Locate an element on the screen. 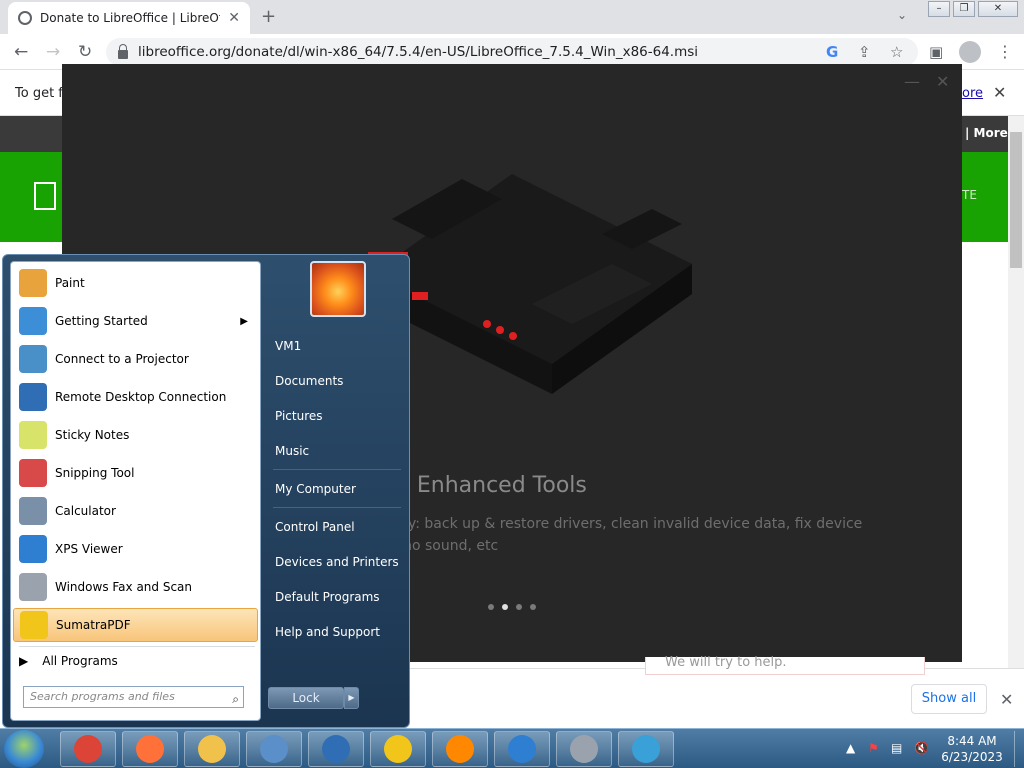 The height and width of the screenshot is (768, 1024). 10bit-app-icon is located at coordinates (646, 749).